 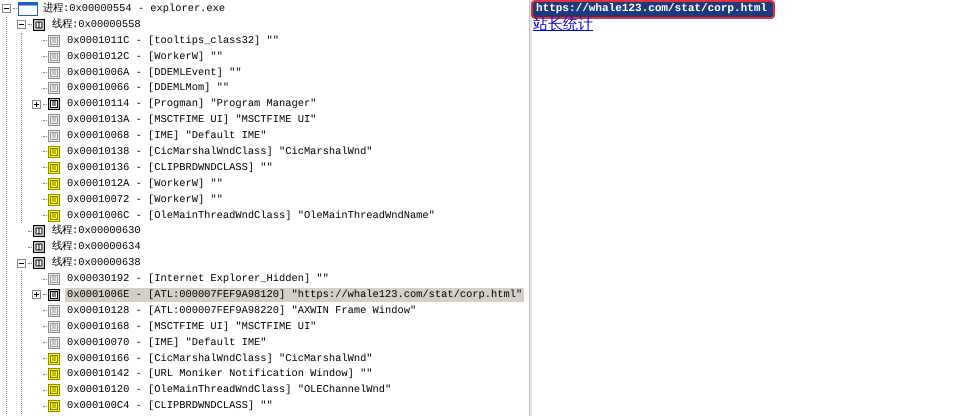 What do you see at coordinates (96, 247) in the screenshot?
I see `tree-item: 线程:0x00000634` at bounding box center [96, 247].